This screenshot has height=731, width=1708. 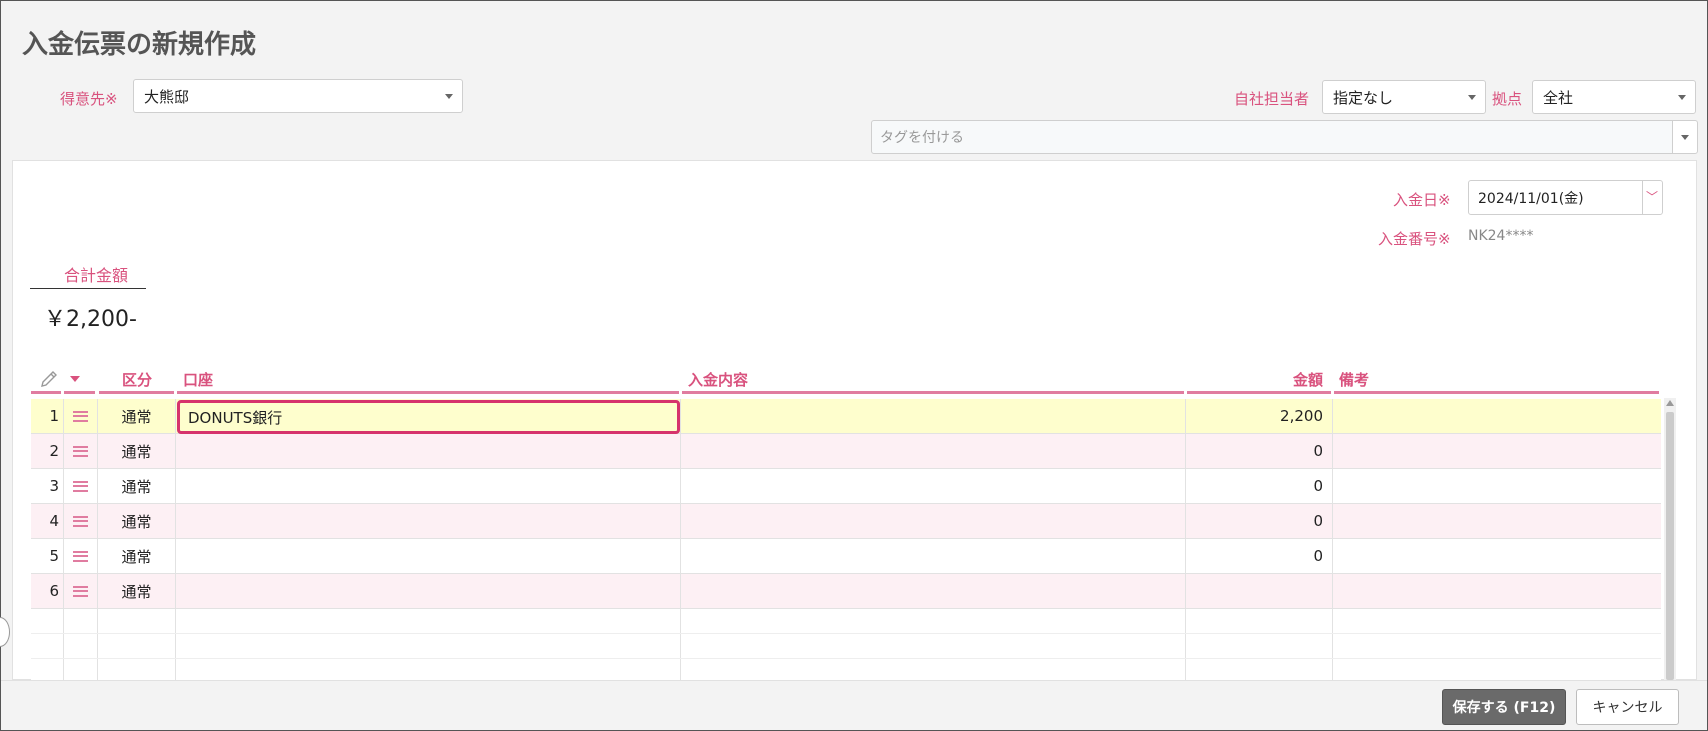 What do you see at coordinates (167, 96) in the screenshot?
I see `customer-value: 大熊邸` at bounding box center [167, 96].